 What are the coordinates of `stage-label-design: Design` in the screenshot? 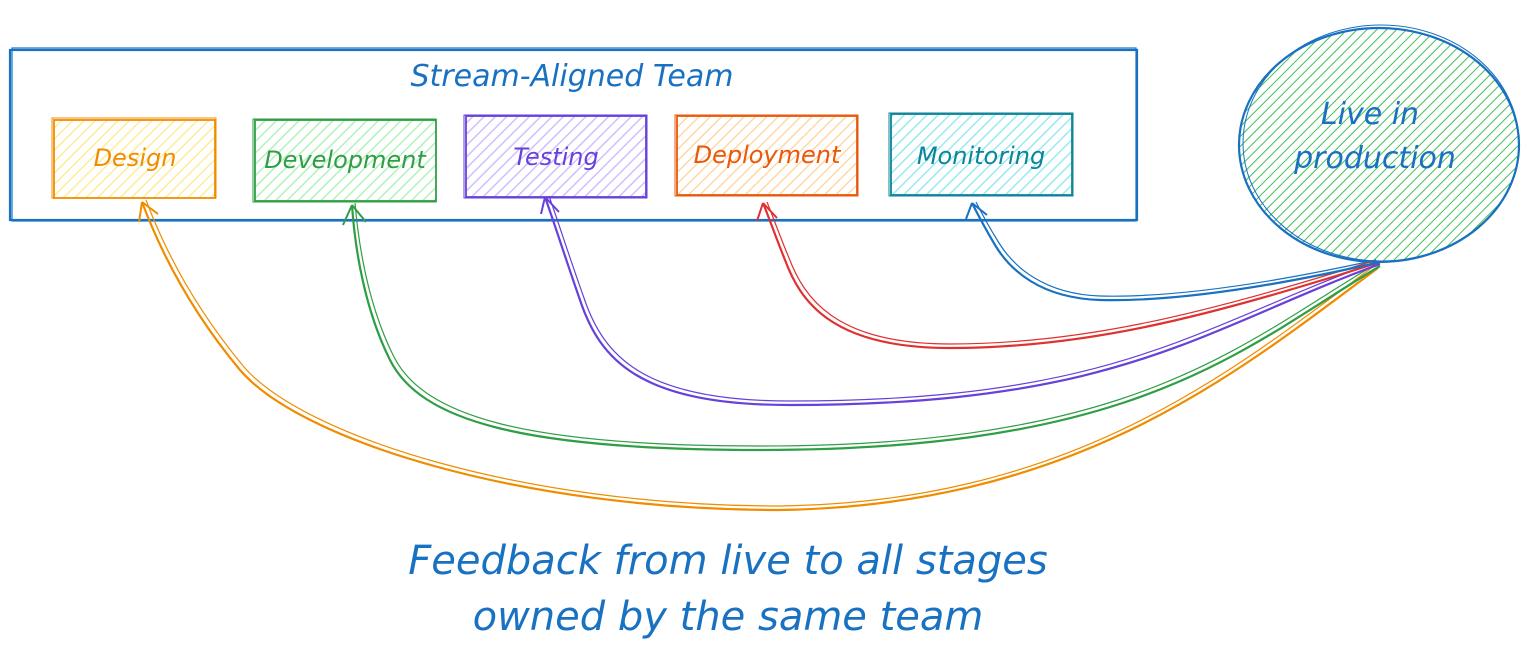 It's located at (135, 158).